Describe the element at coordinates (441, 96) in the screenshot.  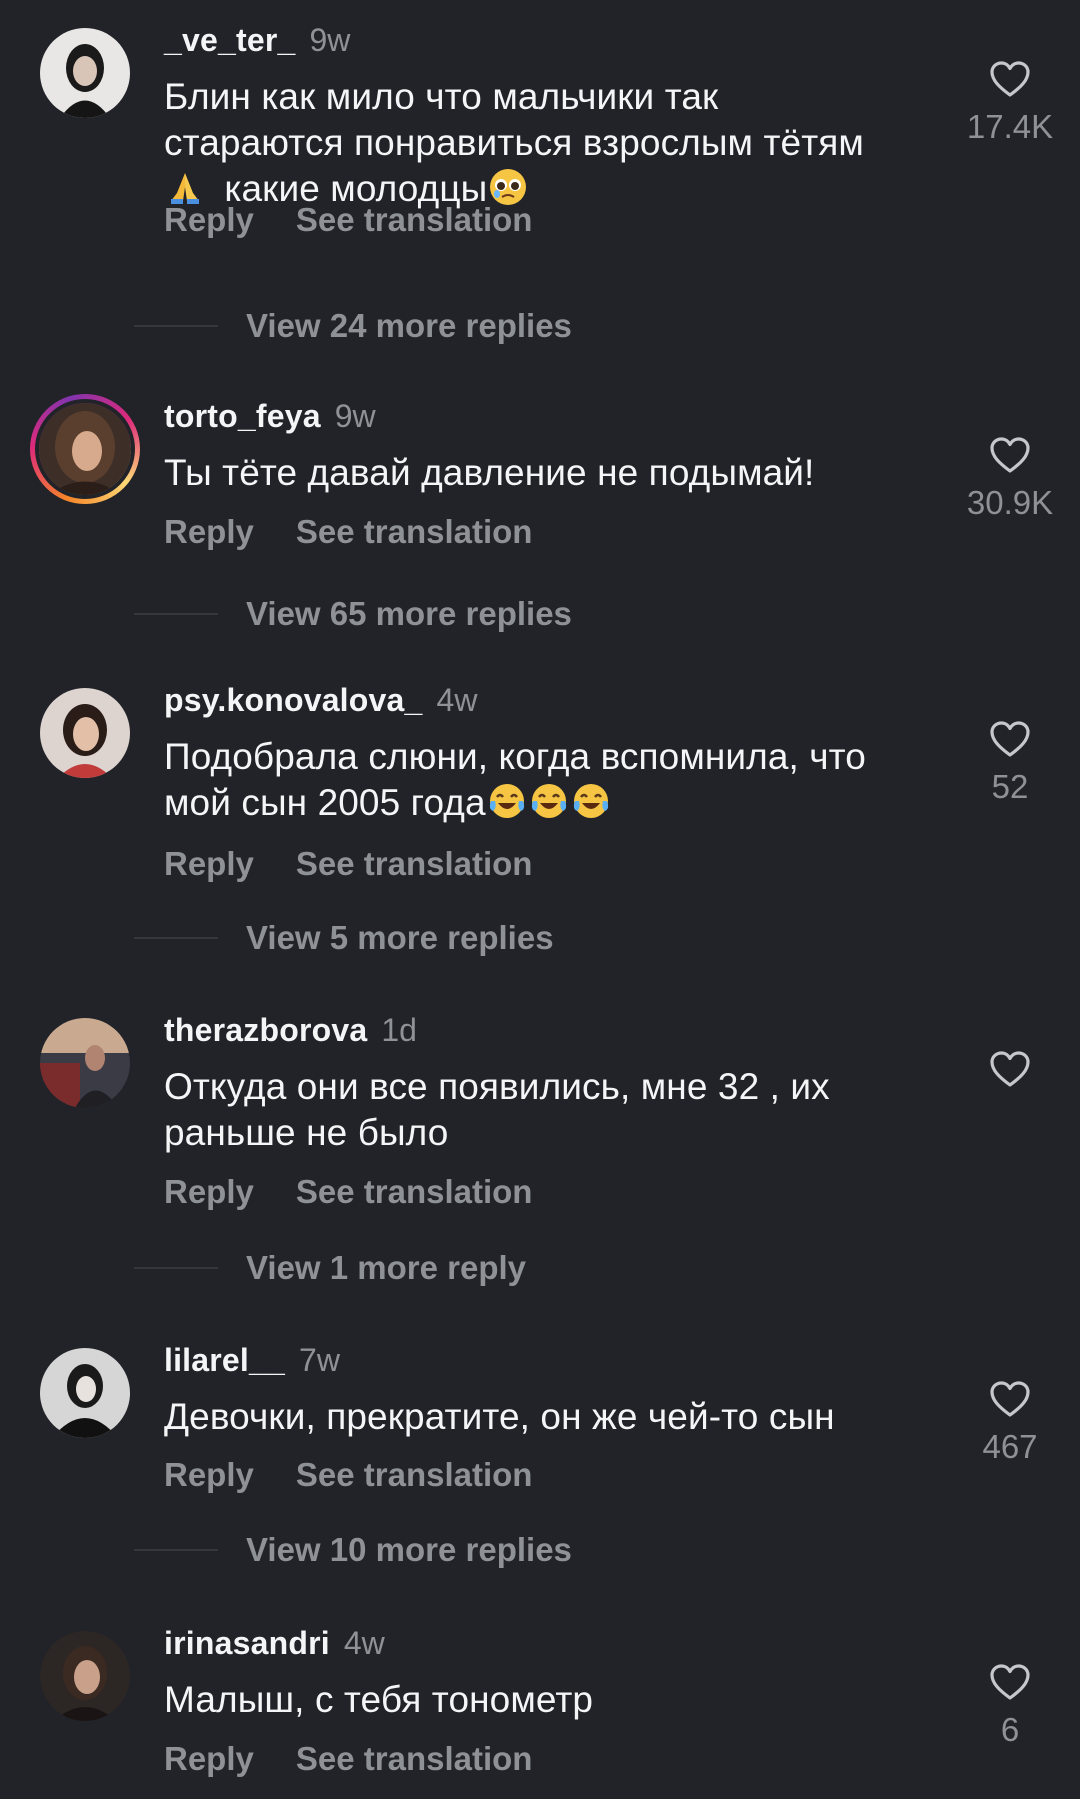
I see `comment-text-line: Блин как мило что мальчики так` at that location.